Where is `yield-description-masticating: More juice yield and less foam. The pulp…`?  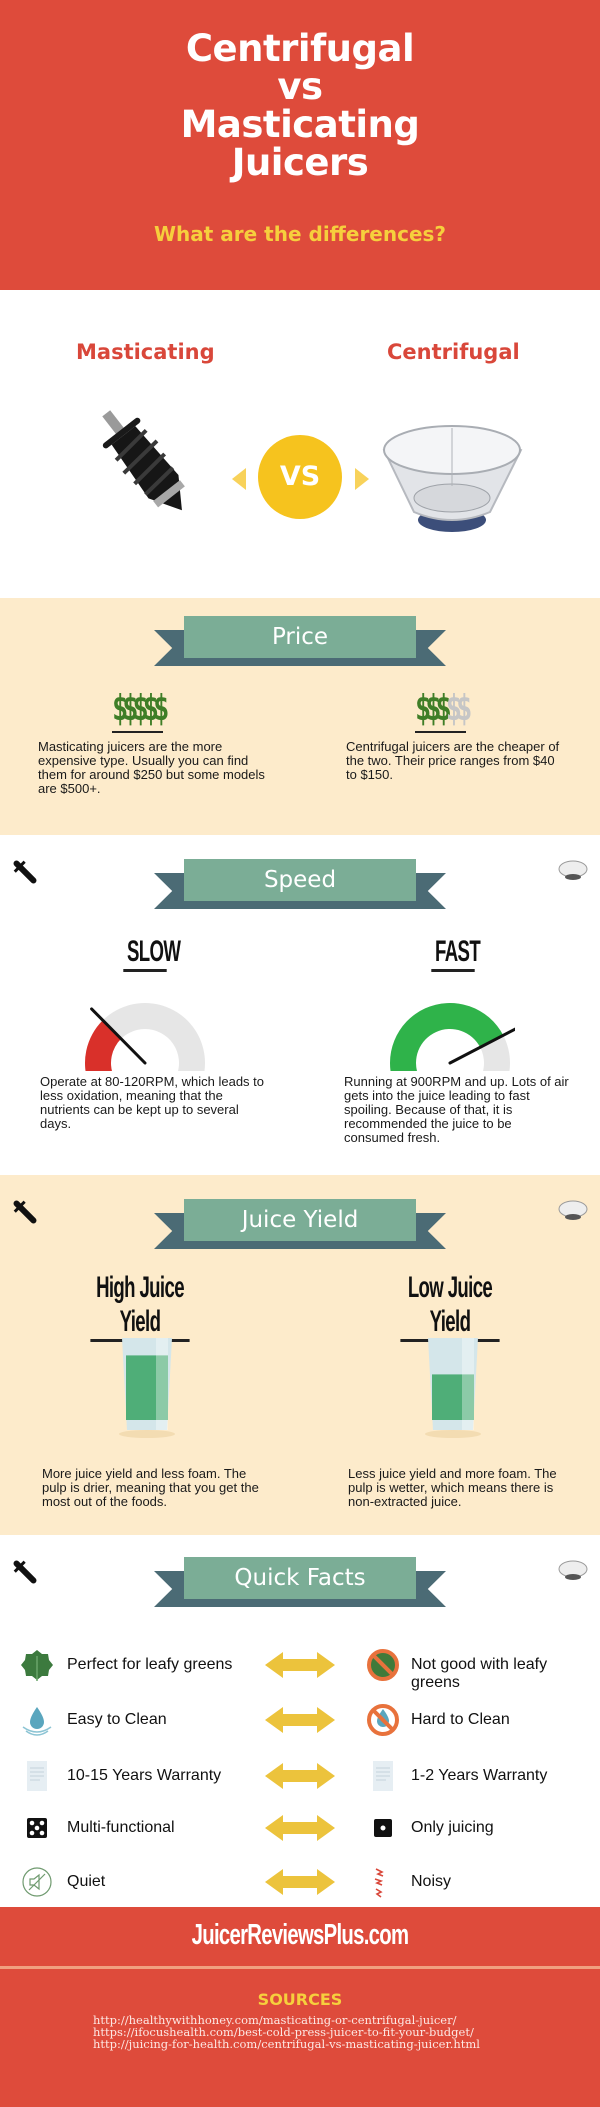
yield-description-masticating: More juice yield and less foam. The pulp… is located at coordinates (150, 1487).